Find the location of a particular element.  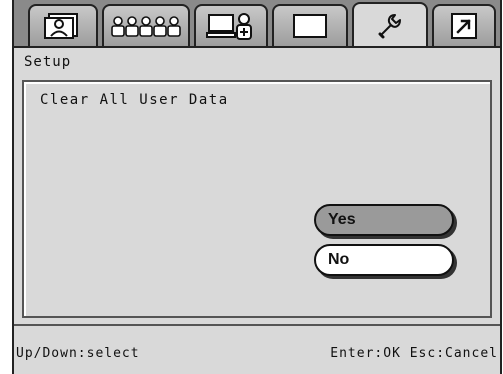

page-title: Setup is located at coordinates (48, 62).